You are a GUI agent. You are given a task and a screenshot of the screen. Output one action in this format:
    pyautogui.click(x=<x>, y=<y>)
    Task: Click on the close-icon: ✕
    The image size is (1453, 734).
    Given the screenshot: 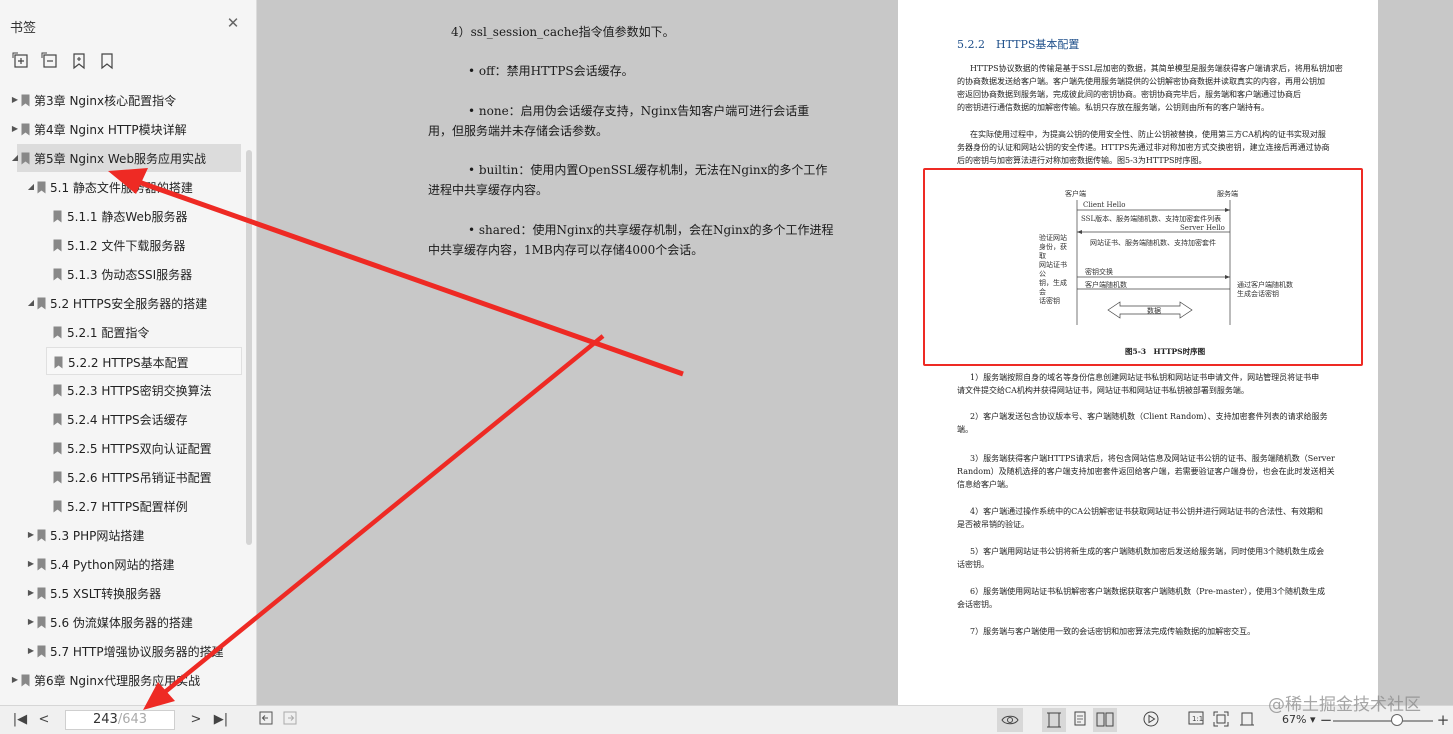 What is the action you would take?
    pyautogui.click(x=233, y=23)
    